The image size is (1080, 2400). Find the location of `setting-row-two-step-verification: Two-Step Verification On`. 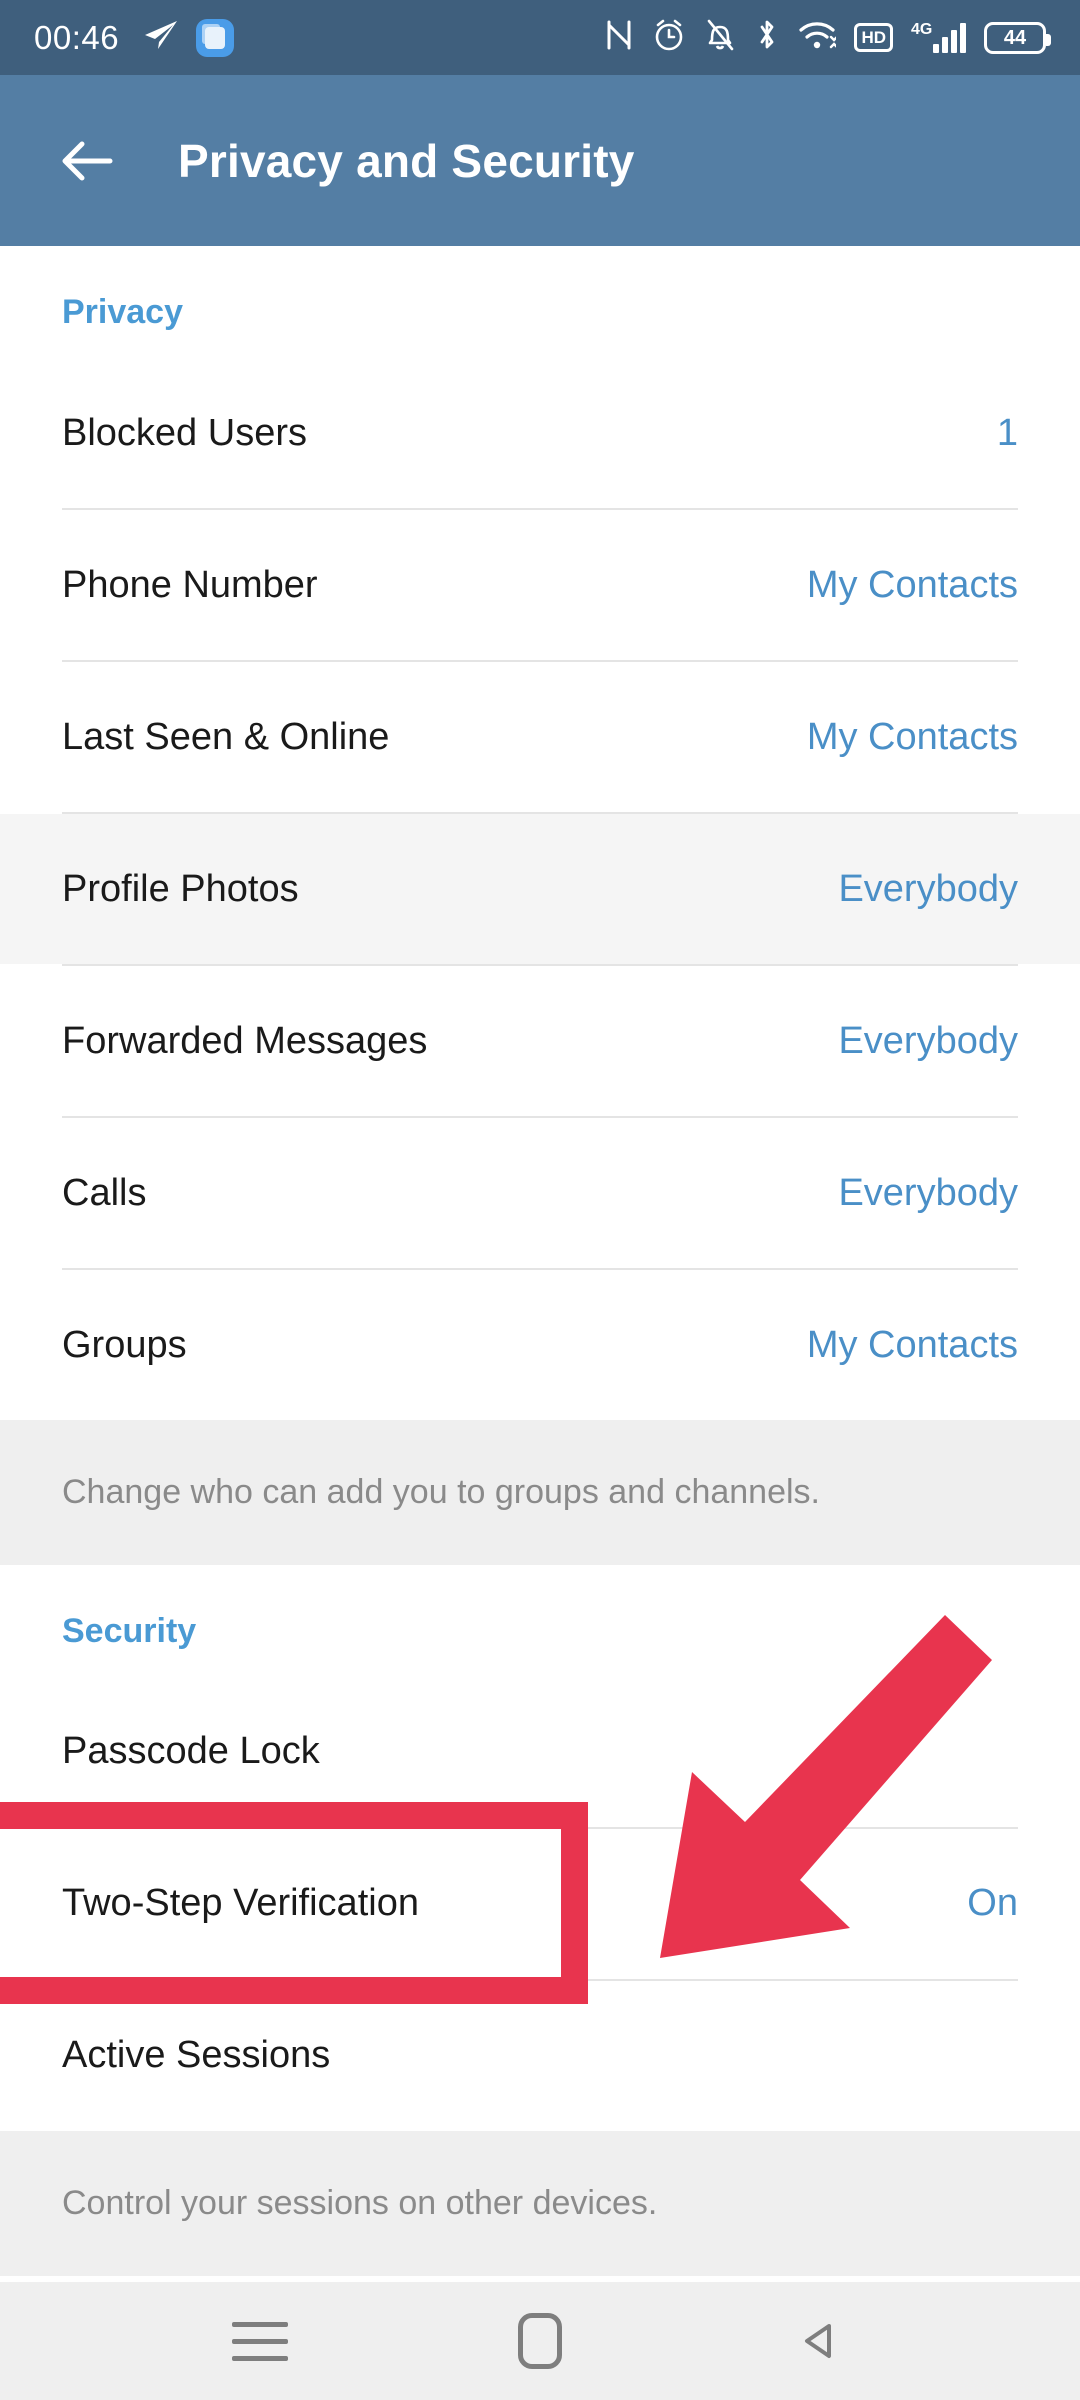

setting-row-two-step-verification: Two-Step Verification On is located at coordinates (540, 1903).